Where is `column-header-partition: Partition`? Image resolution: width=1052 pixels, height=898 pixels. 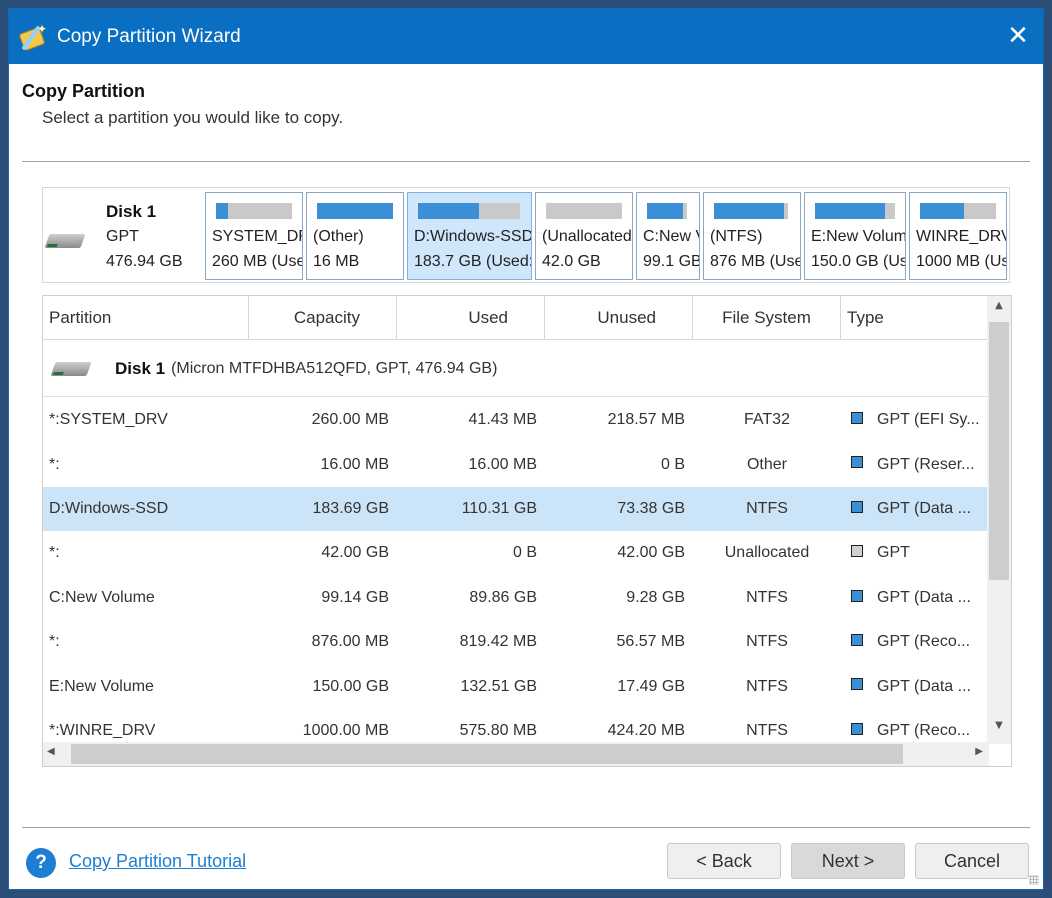 column-header-partition: Partition is located at coordinates (146, 318).